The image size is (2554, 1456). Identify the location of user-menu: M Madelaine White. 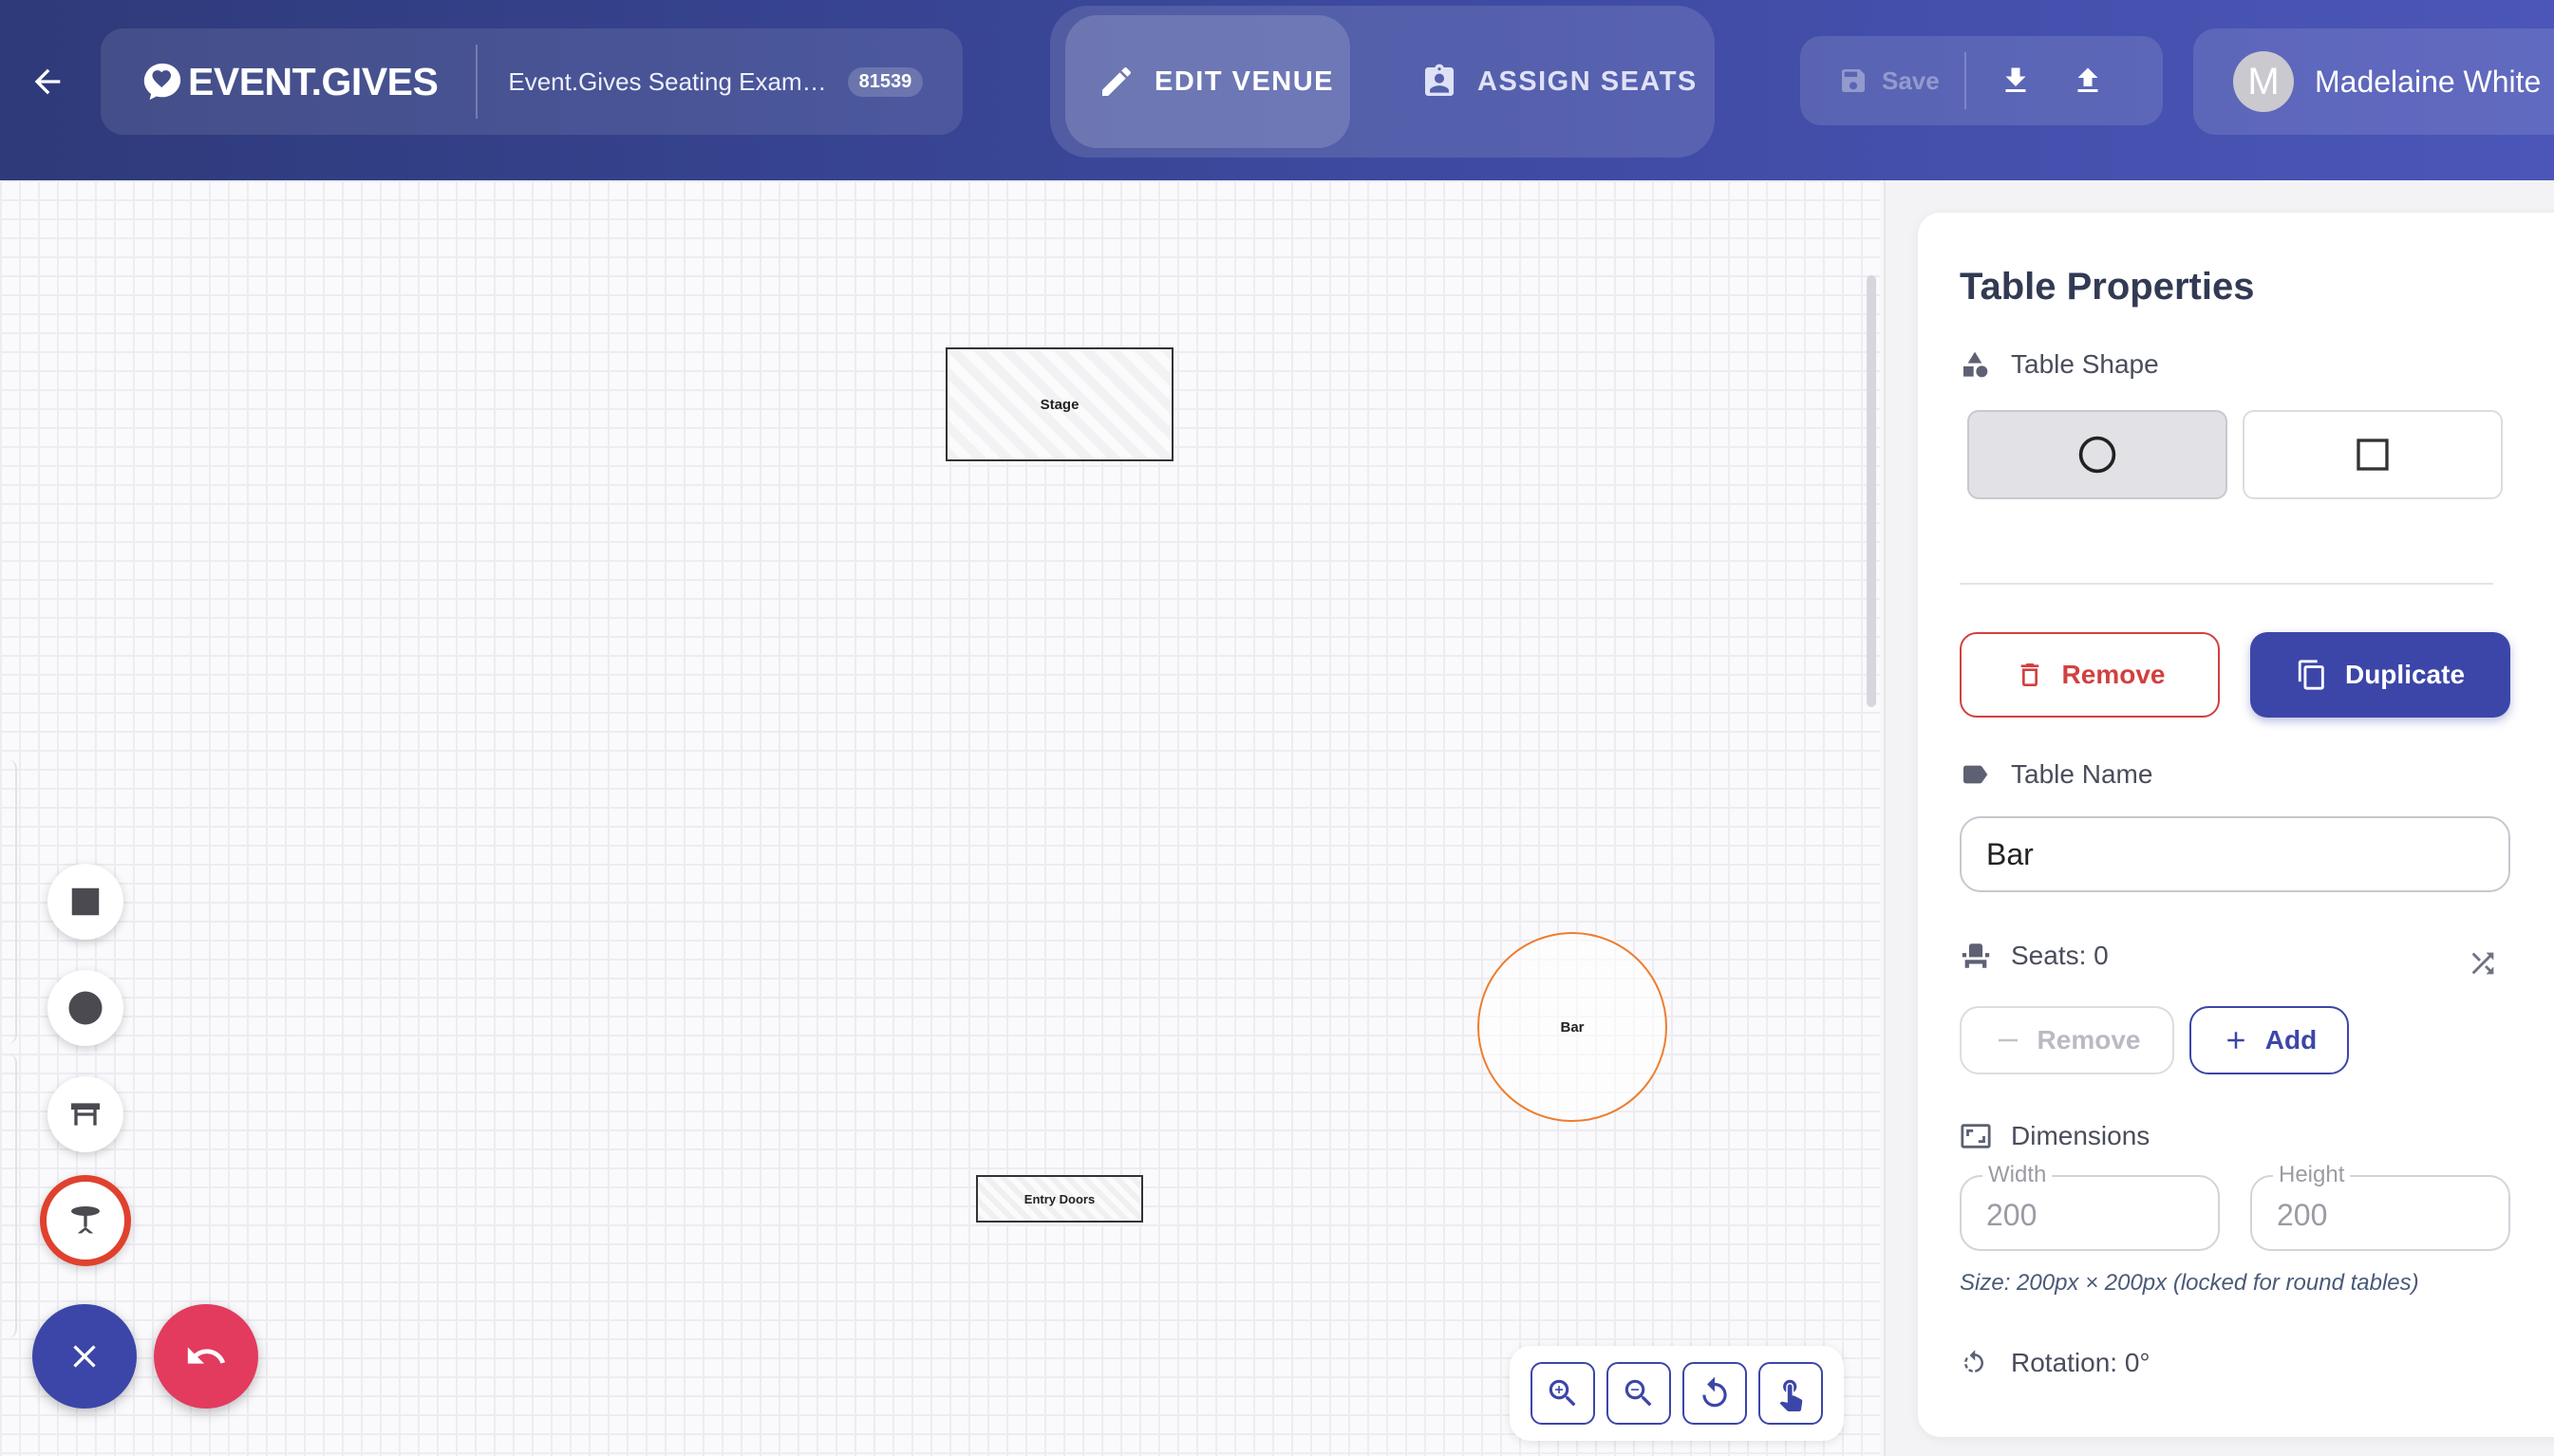
(2373, 81).